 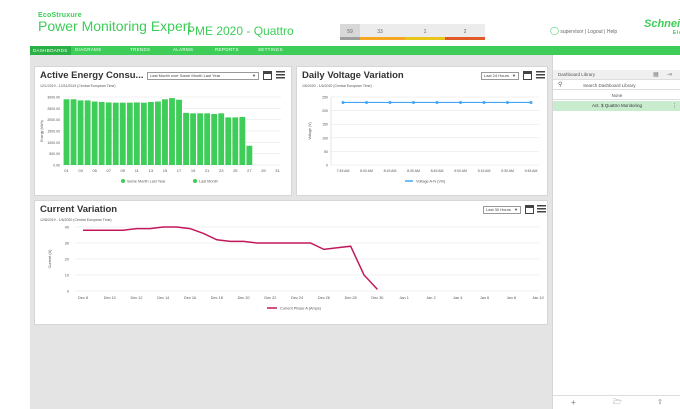 I want to click on current-period-dropdown: Last 30 Hours ▼, so click(x=502, y=210).